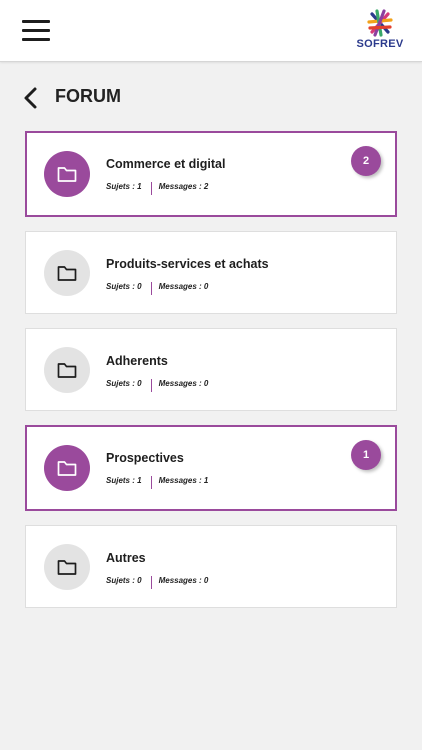 This screenshot has width=422, height=750. Describe the element at coordinates (187, 264) in the screenshot. I see `forum-name: Produits-services et achats` at that location.